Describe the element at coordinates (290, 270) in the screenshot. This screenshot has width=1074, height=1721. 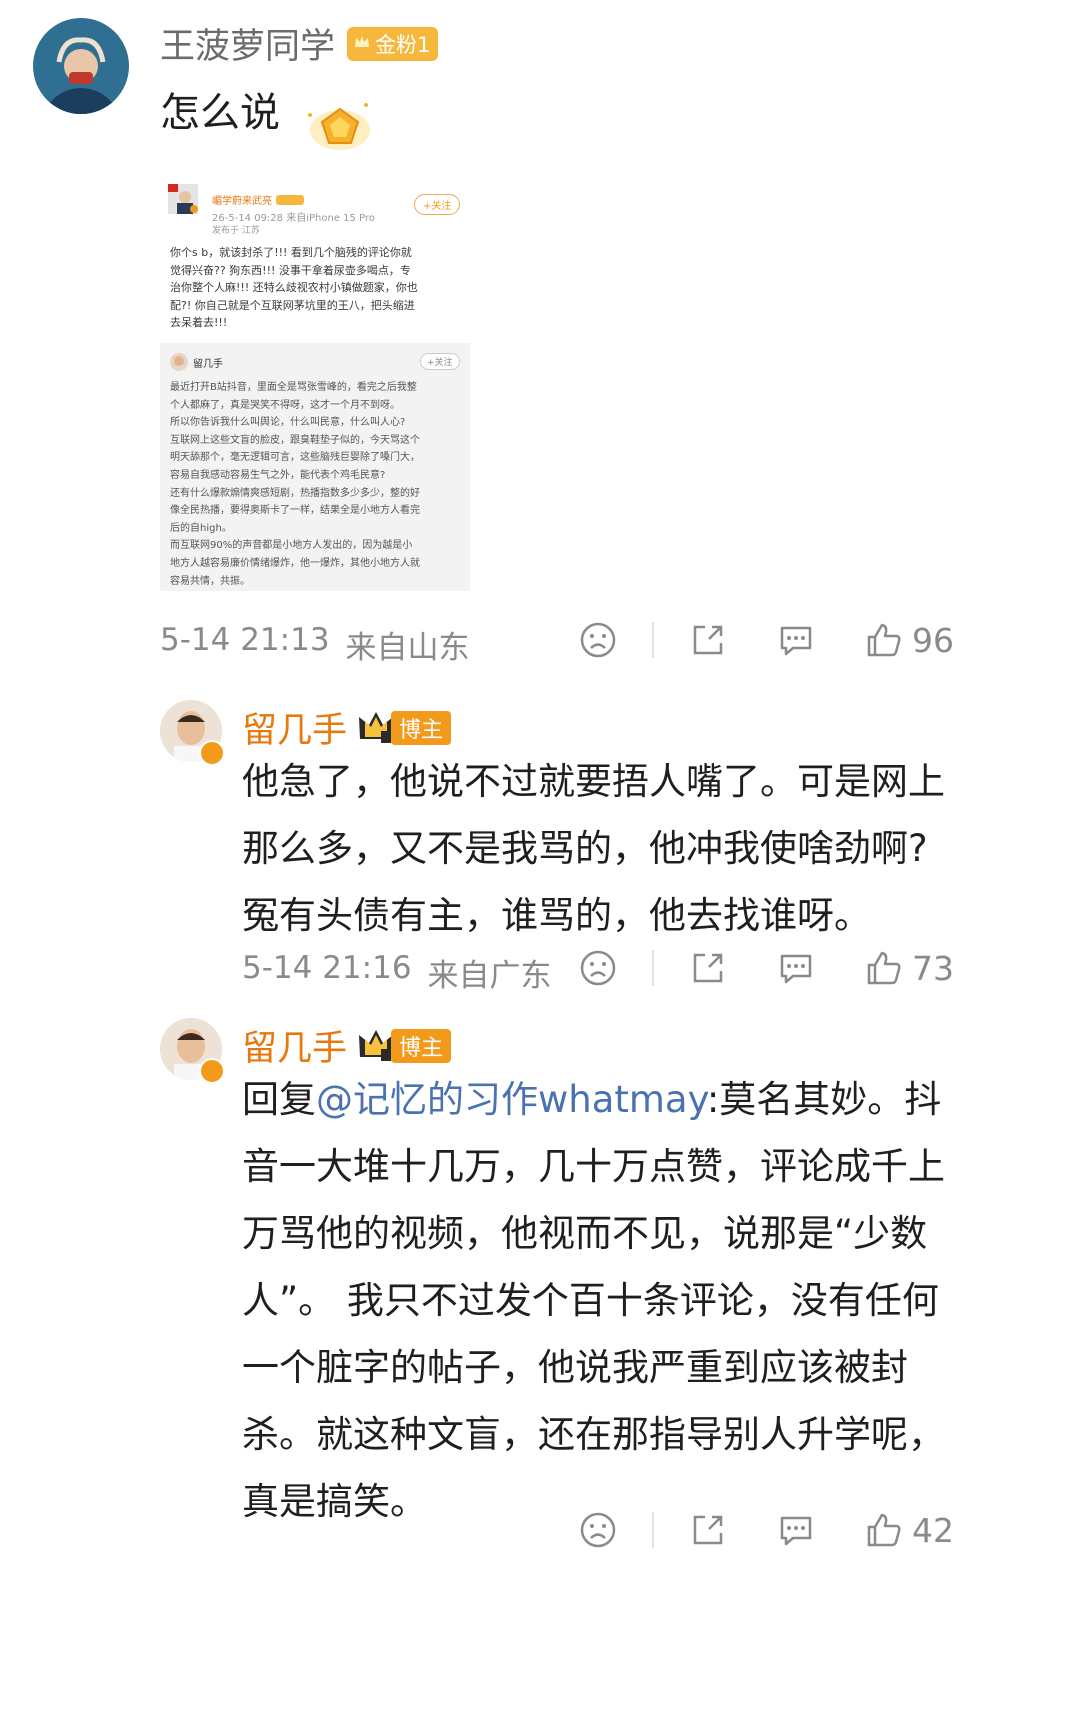
I see `embedded-text-line: 觉得兴奋?? 狗东西!!! 没事干拿着尿壶多喝点，专` at that location.